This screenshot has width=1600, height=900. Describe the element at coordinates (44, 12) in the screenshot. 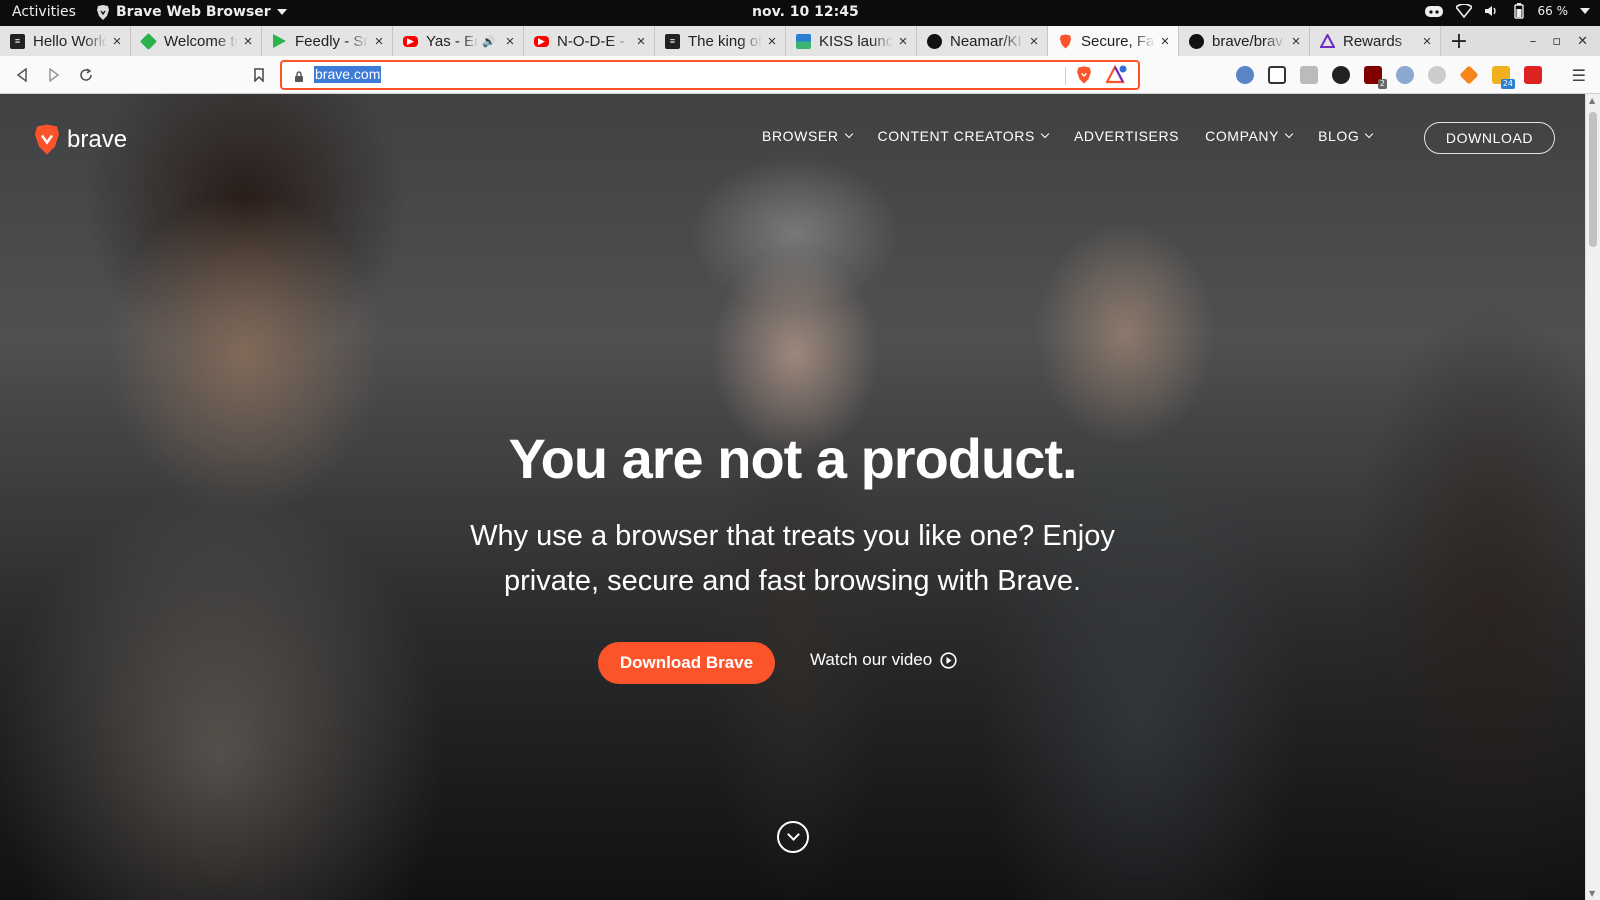

I see `activities-button: Activities` at that location.